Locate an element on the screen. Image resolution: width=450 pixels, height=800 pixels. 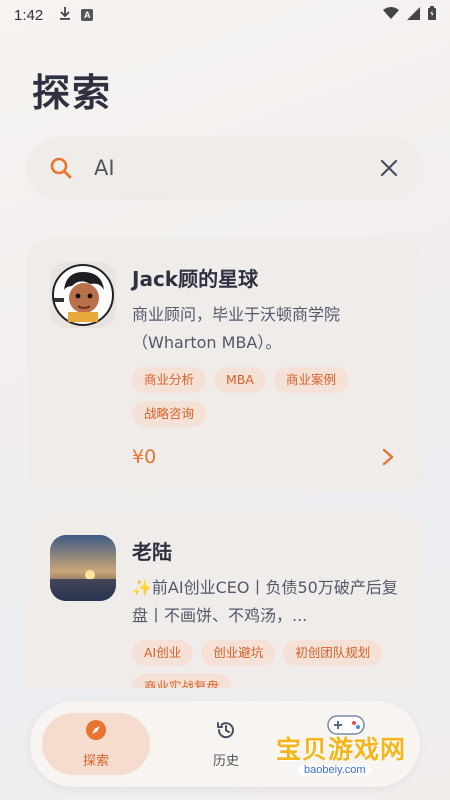
a-badge-icon: A is located at coordinates (87, 15).